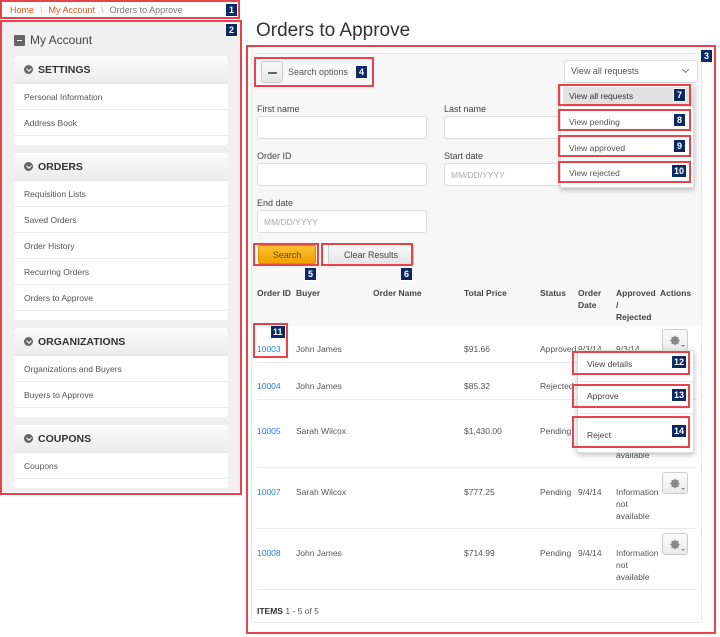 This screenshot has width=720, height=637. I want to click on order-id-input, so click(342, 174).